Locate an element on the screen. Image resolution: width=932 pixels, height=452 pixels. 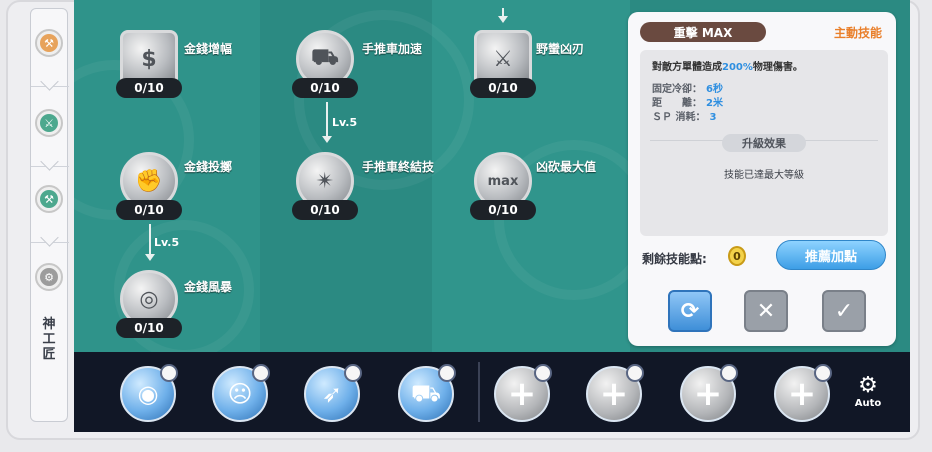
auto-button: ⚙ Auto is located at coordinates (868, 396).